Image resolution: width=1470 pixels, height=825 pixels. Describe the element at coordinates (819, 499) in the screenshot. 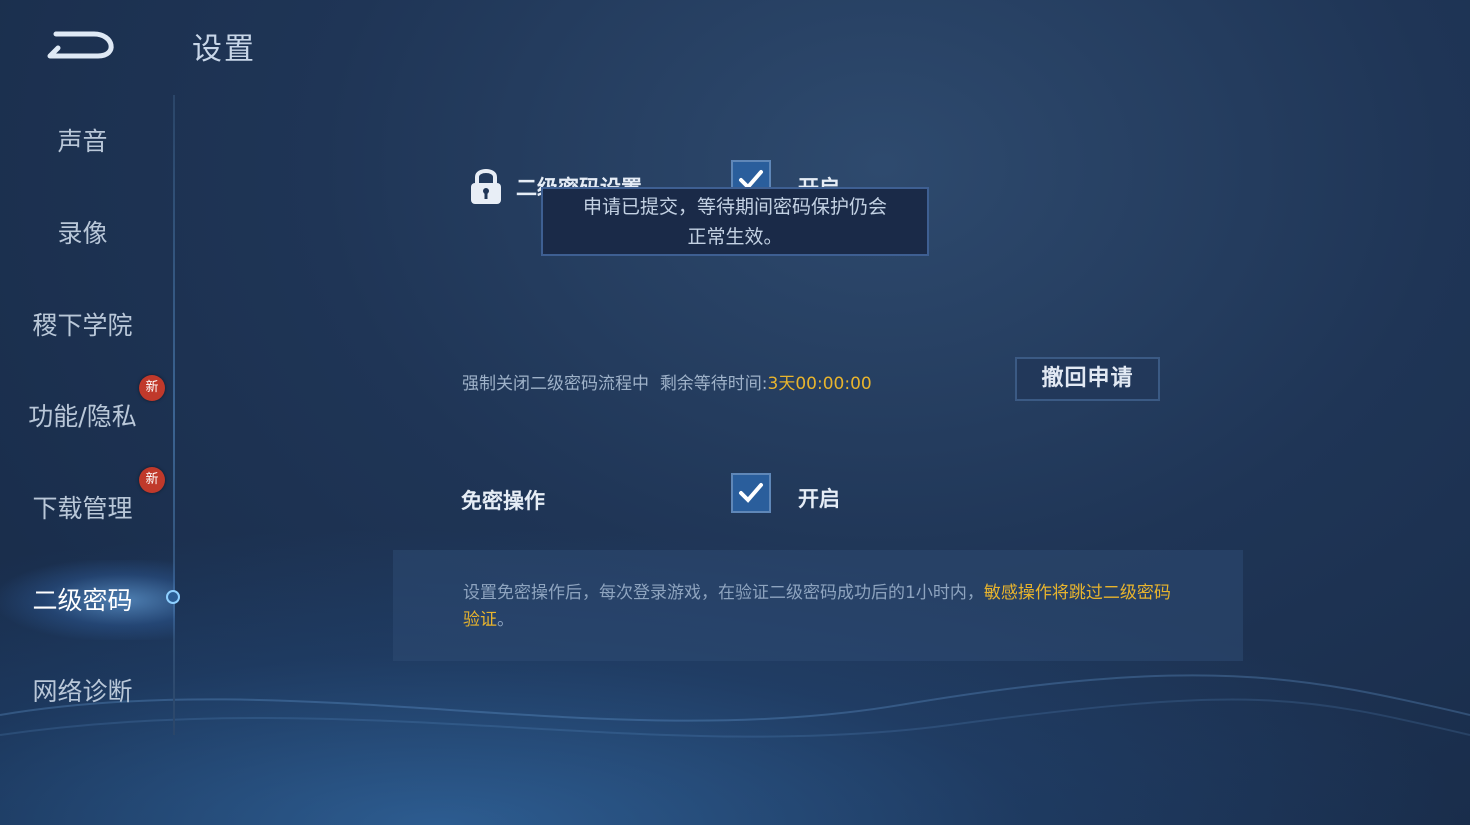

I see `password-free-toggle-label: 开启` at that location.